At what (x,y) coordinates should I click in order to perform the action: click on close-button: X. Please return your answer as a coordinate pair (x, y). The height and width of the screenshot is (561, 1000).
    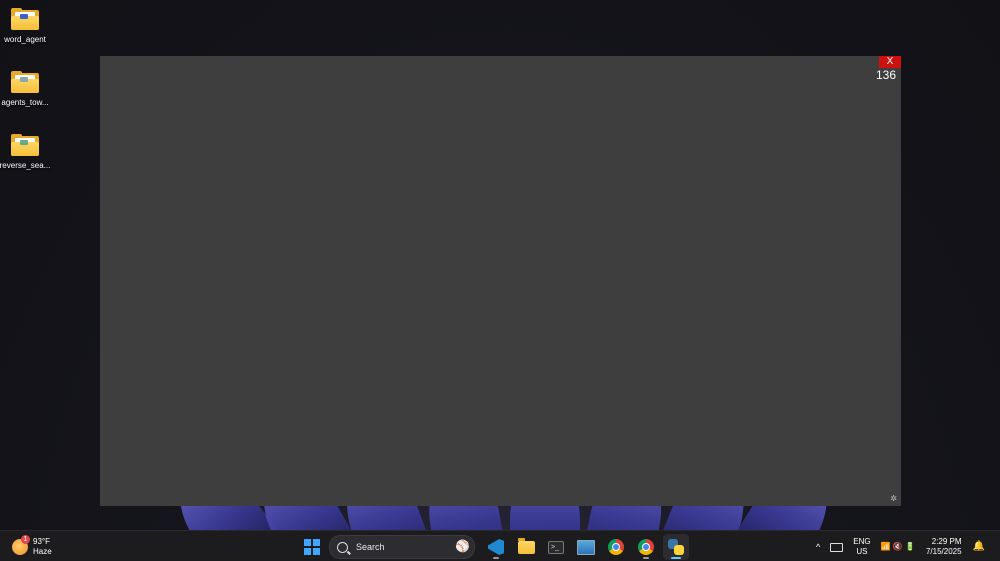
    Looking at the image, I should click on (890, 62).